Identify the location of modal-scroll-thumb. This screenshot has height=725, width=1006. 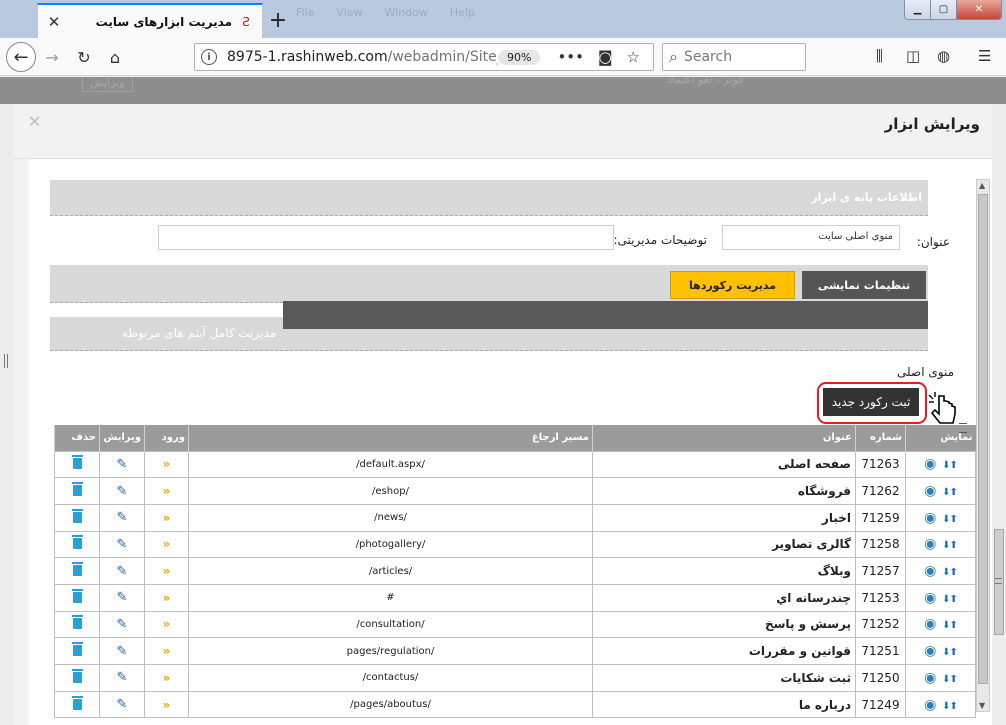
(983, 439).